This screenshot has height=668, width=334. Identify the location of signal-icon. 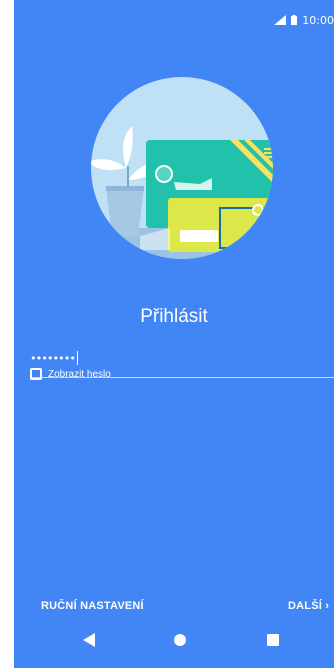
(280, 20).